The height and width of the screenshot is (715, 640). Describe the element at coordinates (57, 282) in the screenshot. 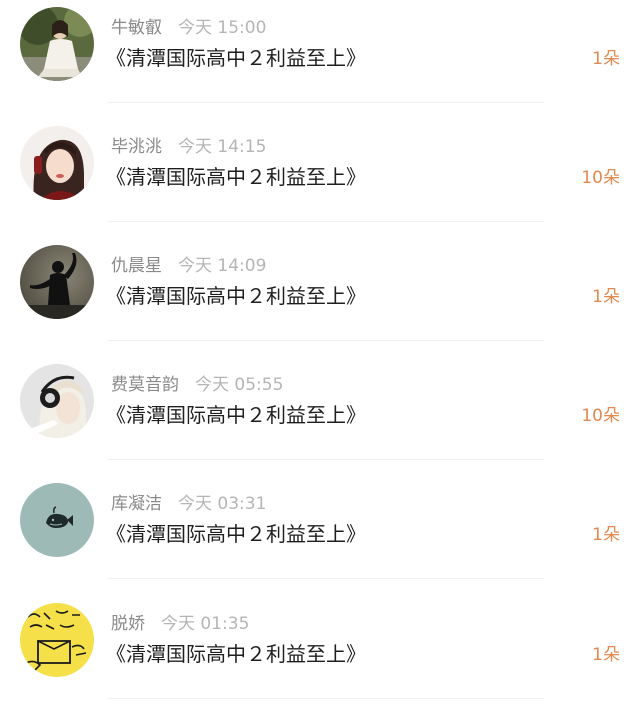

I see `avatar-silhouette-dancer-icon` at that location.